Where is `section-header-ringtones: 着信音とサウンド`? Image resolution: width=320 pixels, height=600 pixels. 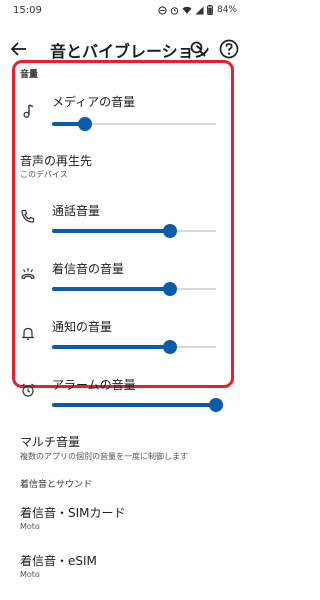
section-header-ringtones: 着信音とサウンド is located at coordinates (56, 485).